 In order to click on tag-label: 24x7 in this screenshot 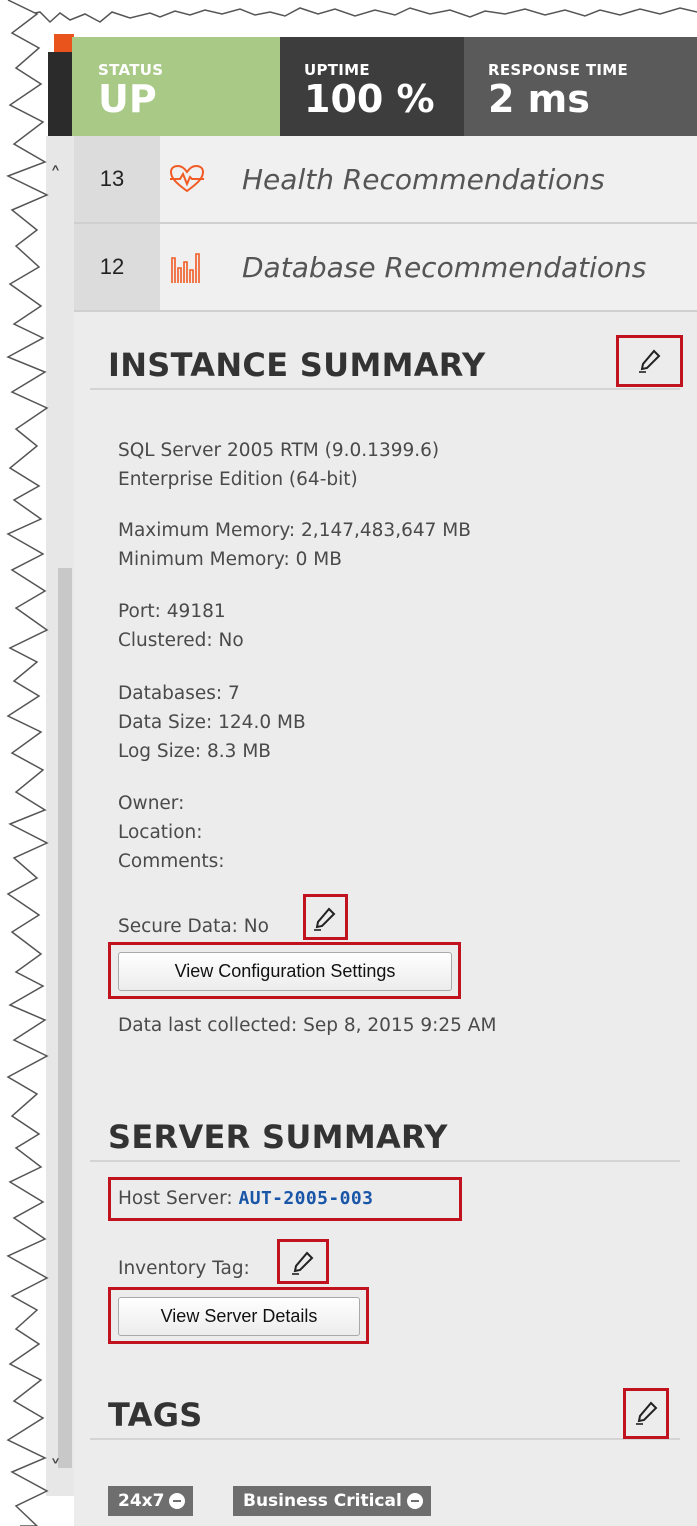, I will do `click(141, 1501)`.